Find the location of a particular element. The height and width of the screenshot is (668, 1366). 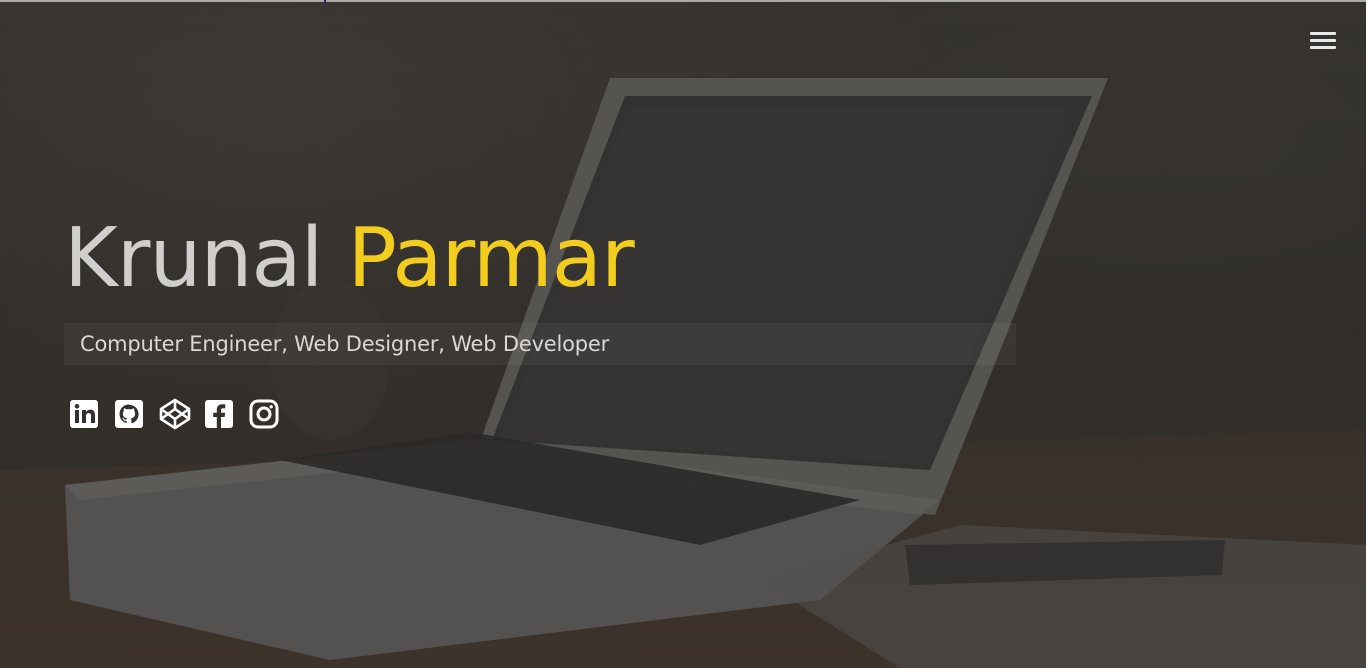

facebook-icon is located at coordinates (219, 414).